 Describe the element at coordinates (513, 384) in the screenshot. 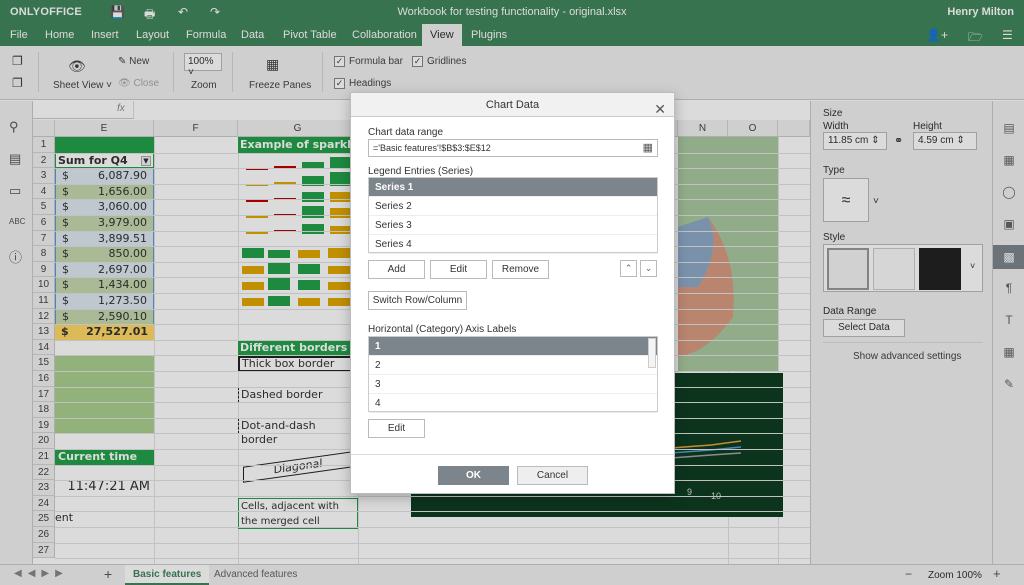

I see `category-item: 3` at that location.